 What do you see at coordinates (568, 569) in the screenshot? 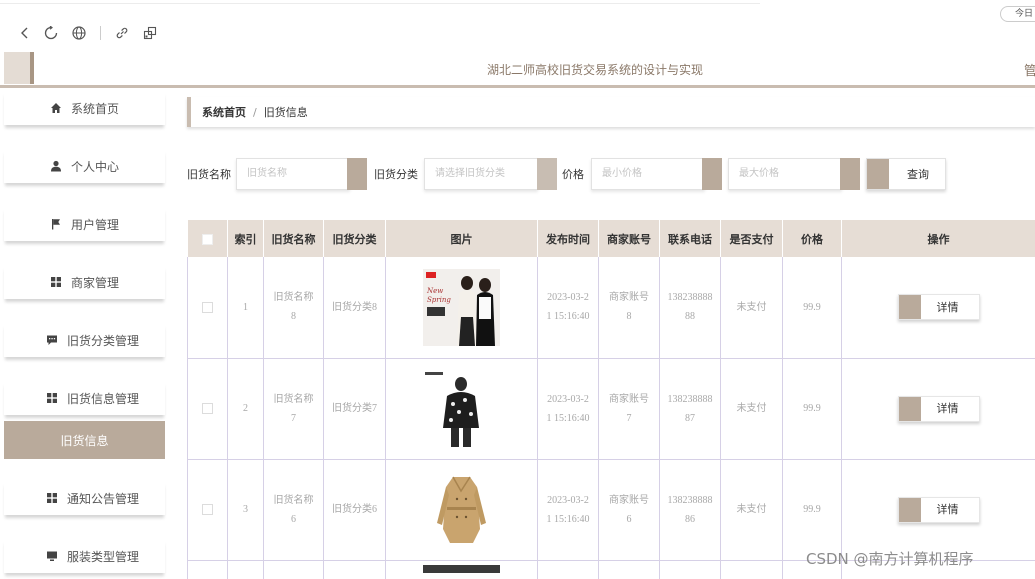
I see `time-cell` at bounding box center [568, 569].